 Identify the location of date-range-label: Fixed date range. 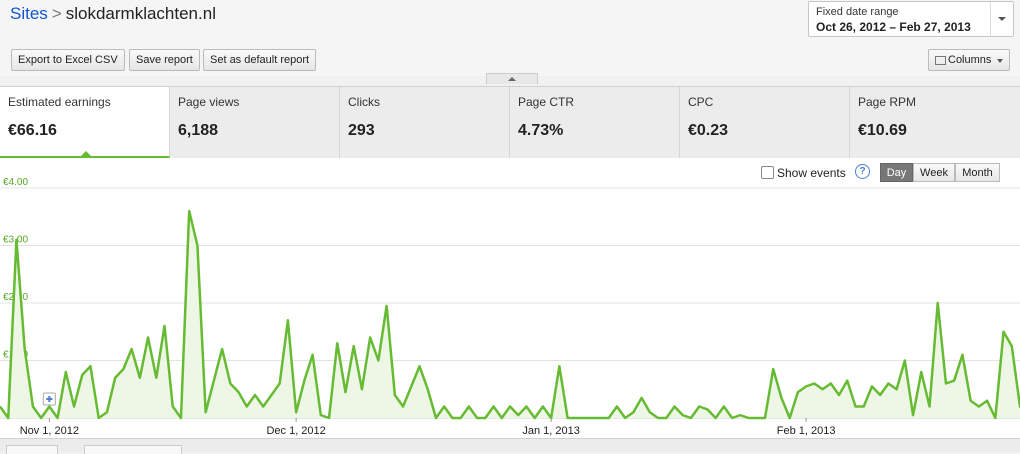
(857, 12).